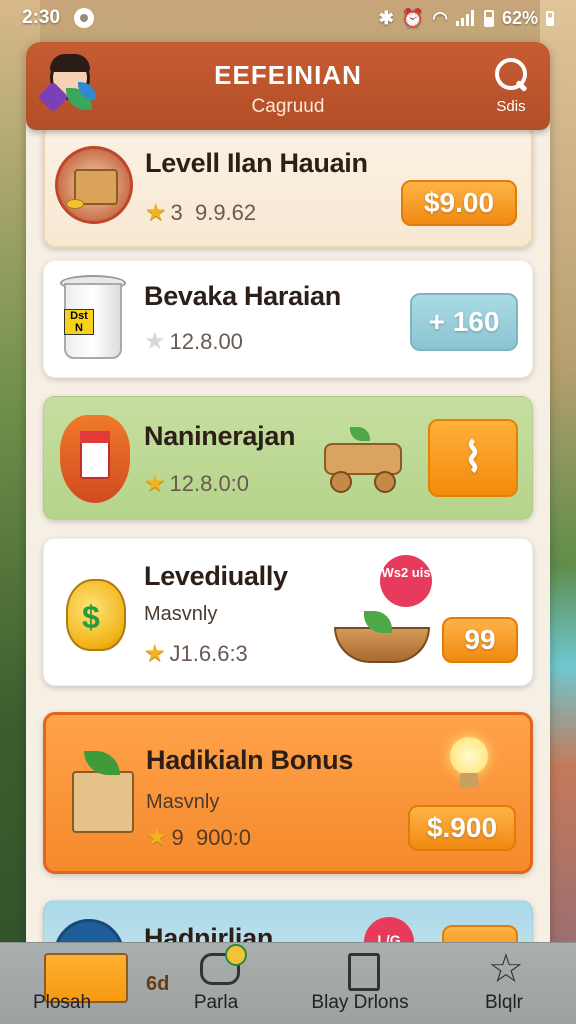 This screenshot has height=1024, width=576. What do you see at coordinates (288, 458) in the screenshot?
I see `list-item: Naninerajan ★ 12.8.0:0 ⌇` at bounding box center [288, 458].